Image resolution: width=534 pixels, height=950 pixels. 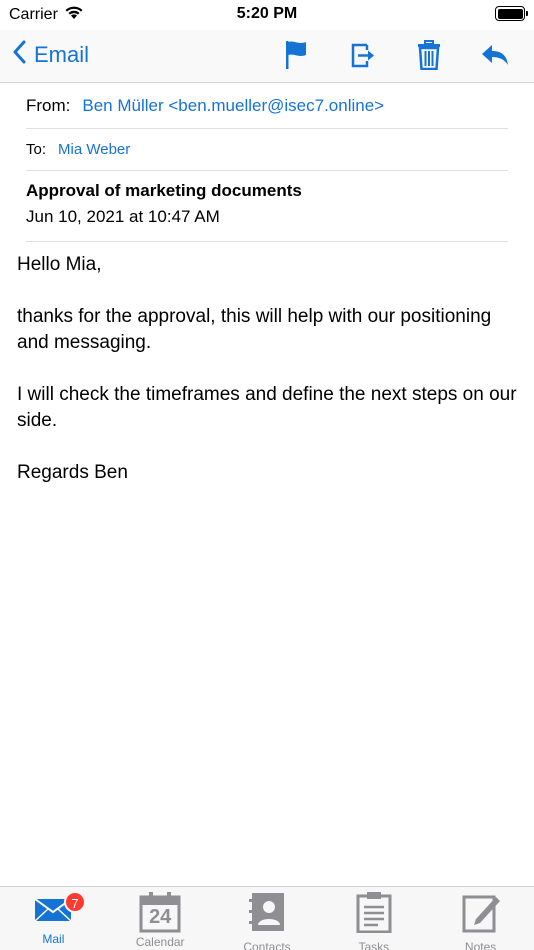 What do you see at coordinates (374, 945) in the screenshot?
I see `tab-label-tasks: Tasks` at bounding box center [374, 945].